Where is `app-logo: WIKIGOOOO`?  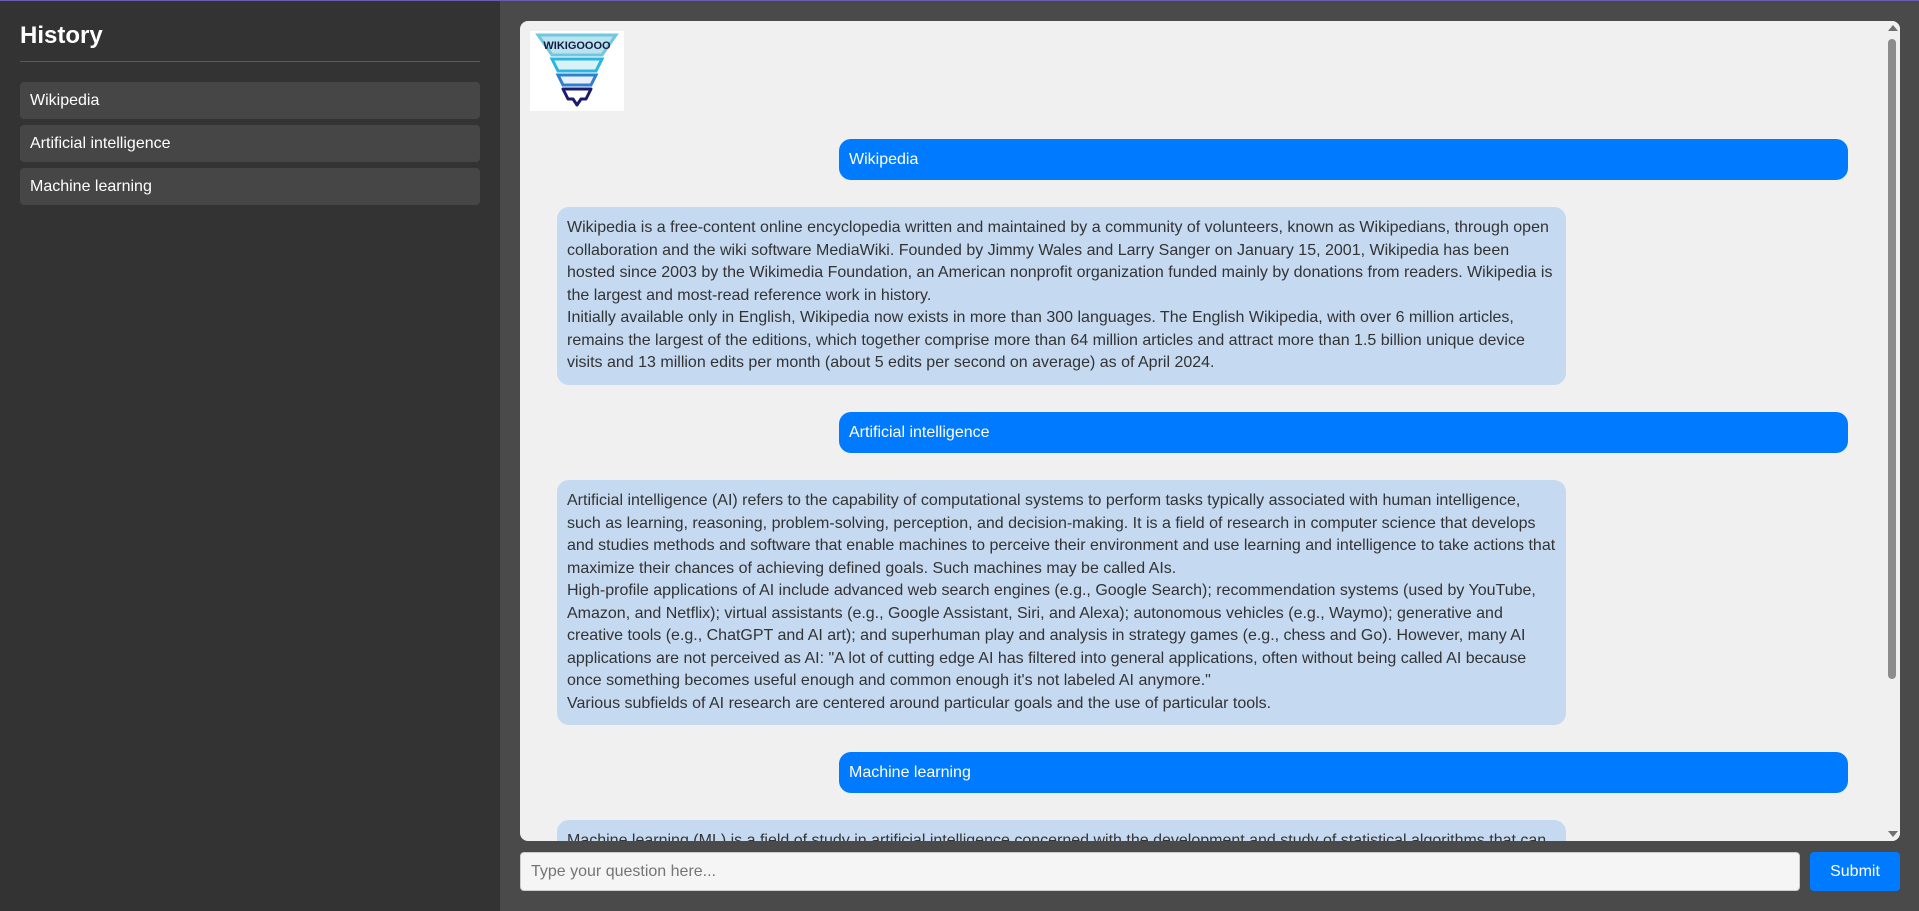 app-logo: WIKIGOOOO is located at coordinates (577, 71).